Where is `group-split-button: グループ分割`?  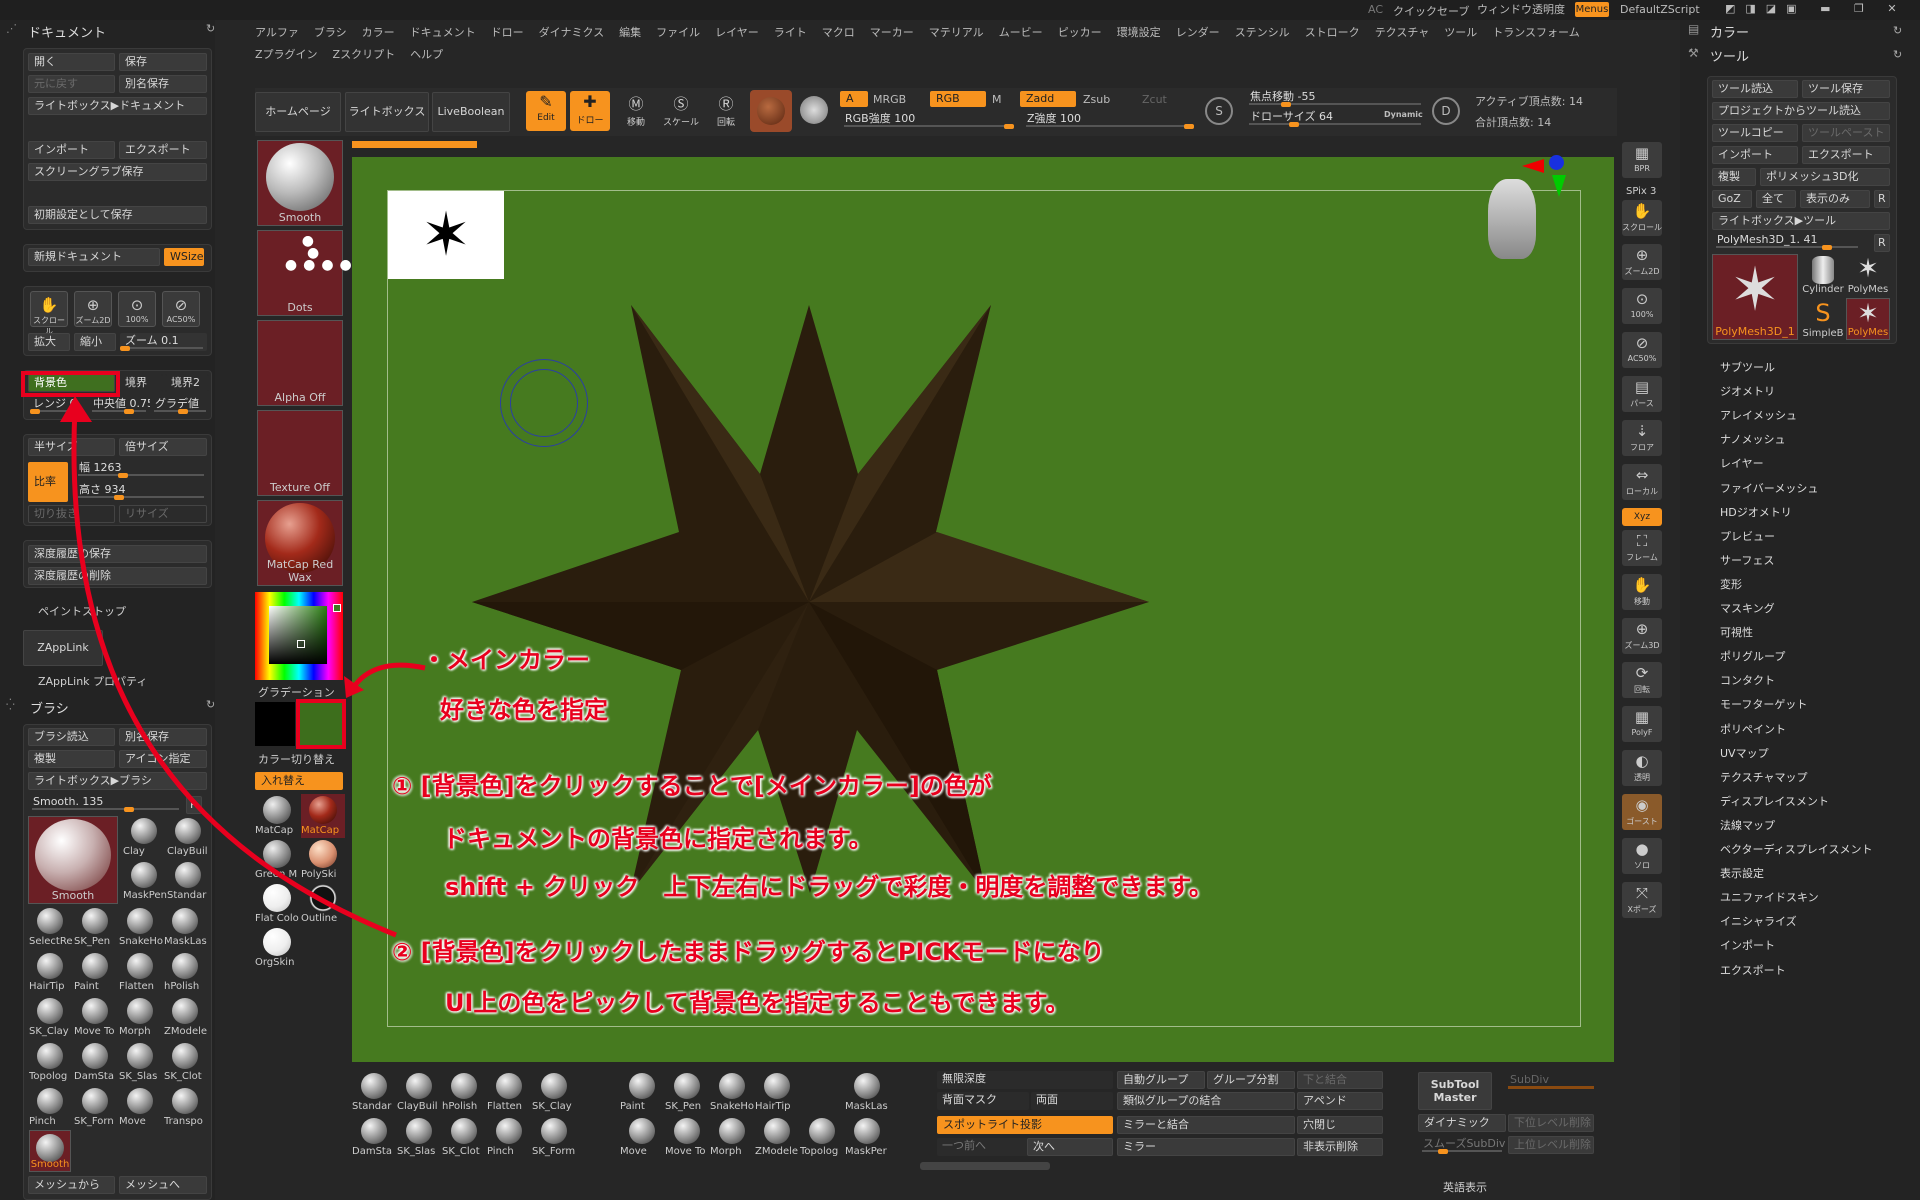 group-split-button: グループ分割 is located at coordinates (1251, 1080).